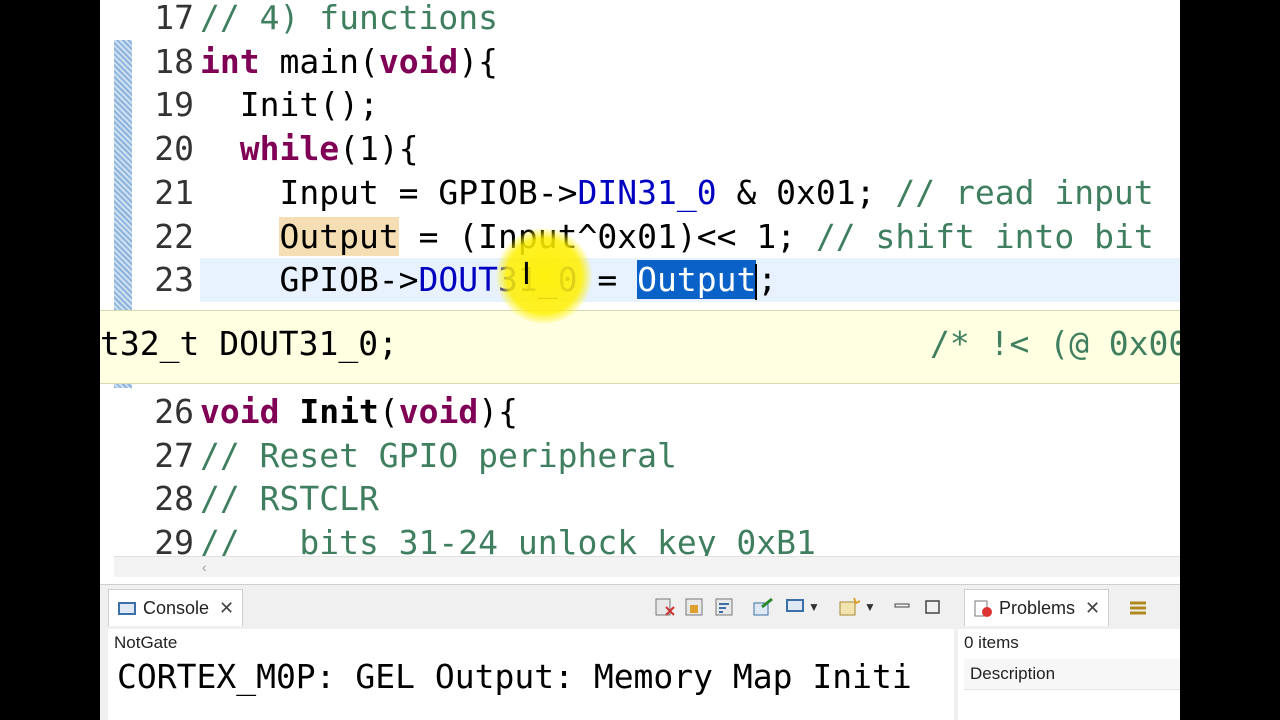 The width and height of the screenshot is (1280, 720). I want to click on code-token: = (Input^0x01)<< 1;, so click(607, 236).